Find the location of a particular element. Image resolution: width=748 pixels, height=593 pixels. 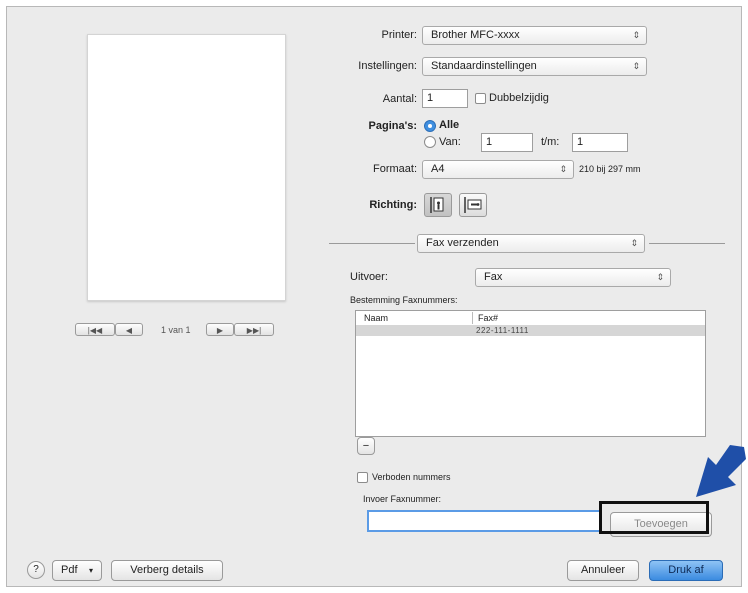

copies-field: 1 is located at coordinates (445, 98).